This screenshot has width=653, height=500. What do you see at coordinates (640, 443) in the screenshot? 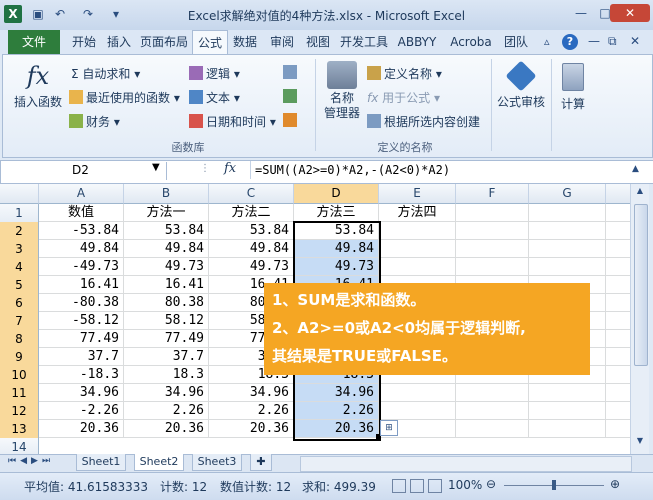
I see `scroll-down-icon: ▼` at bounding box center [640, 443].